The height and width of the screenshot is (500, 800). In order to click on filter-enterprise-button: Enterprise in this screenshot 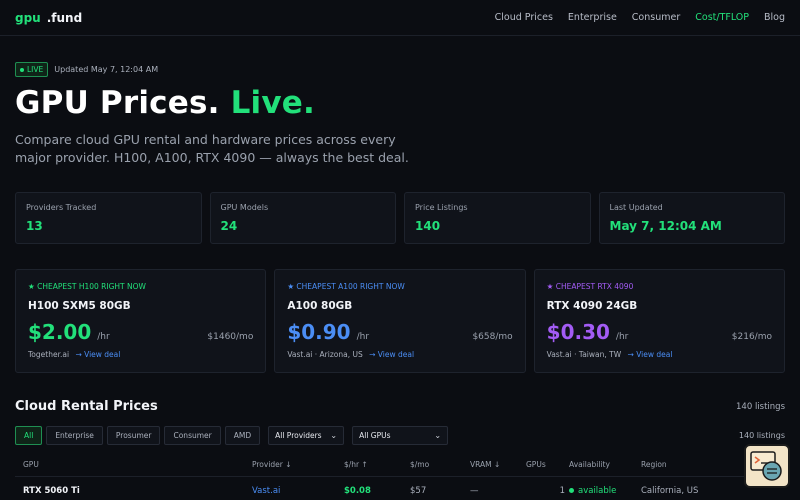, I will do `click(74, 435)`.